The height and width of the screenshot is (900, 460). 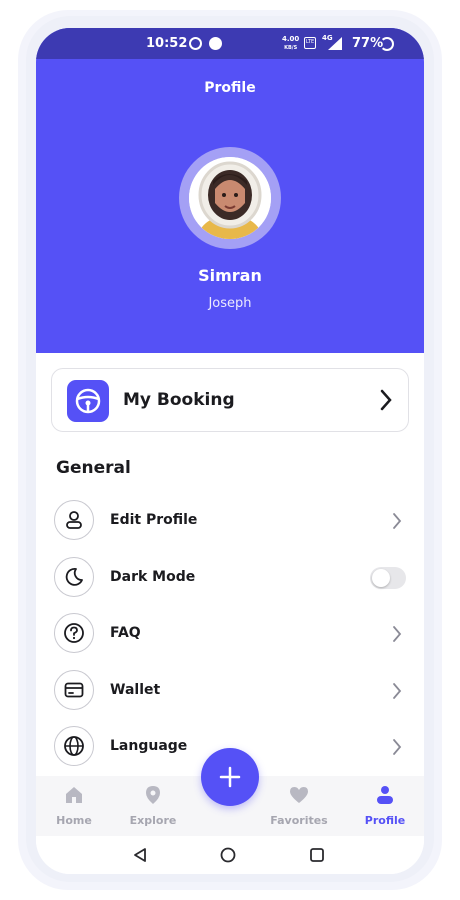 I want to click on avatar-ring, so click(x=230, y=198).